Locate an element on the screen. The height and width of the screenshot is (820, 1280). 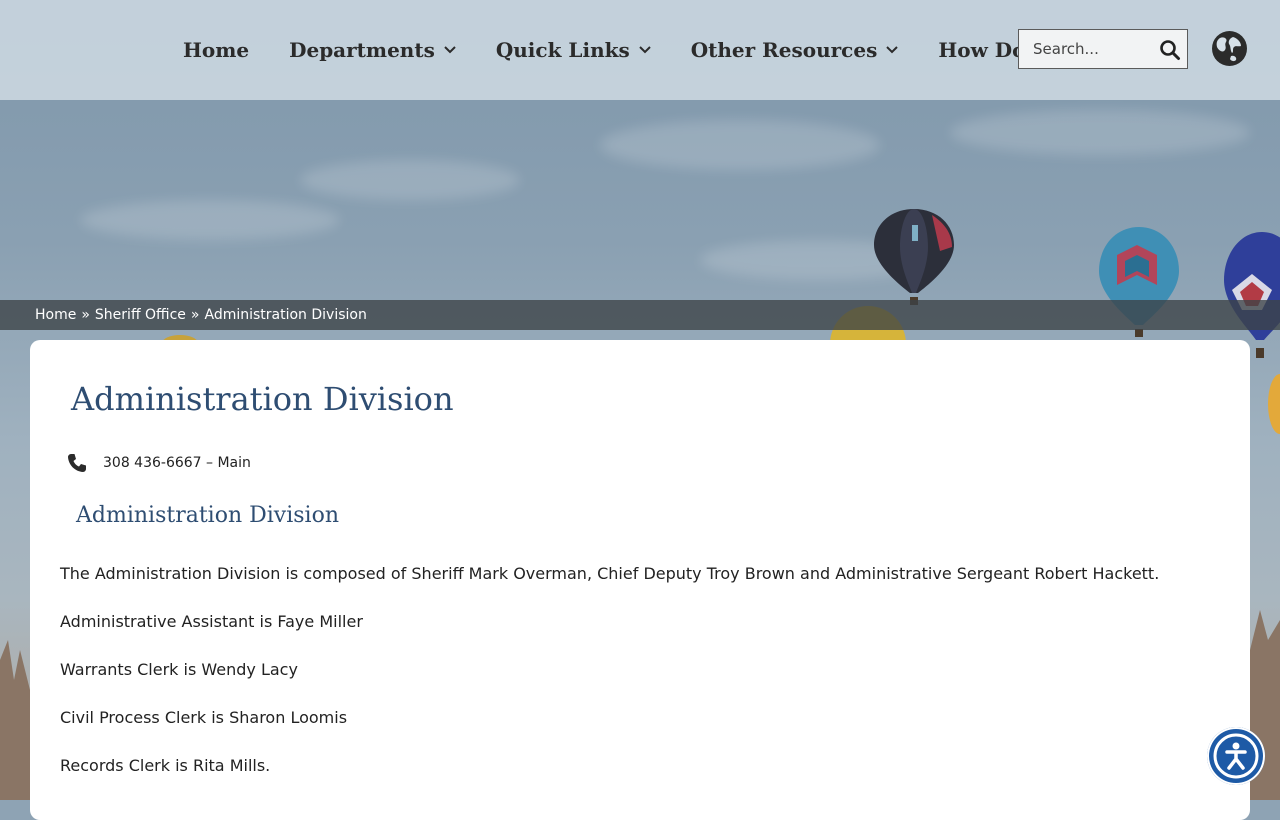
phone-icon is located at coordinates (77, 463).